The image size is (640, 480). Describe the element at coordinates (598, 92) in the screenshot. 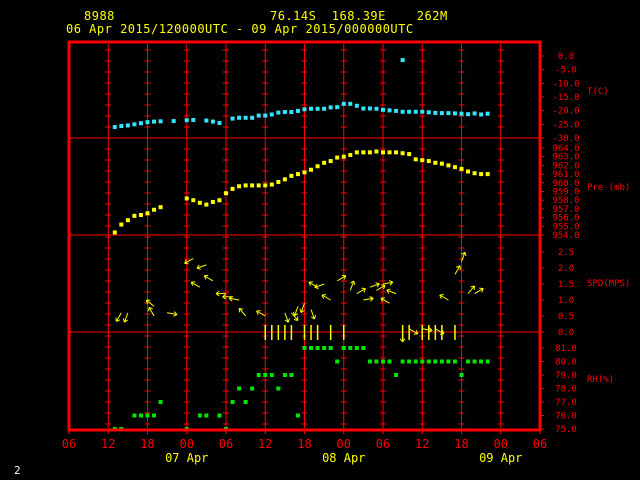

I see `panel-label: T(C)` at that location.